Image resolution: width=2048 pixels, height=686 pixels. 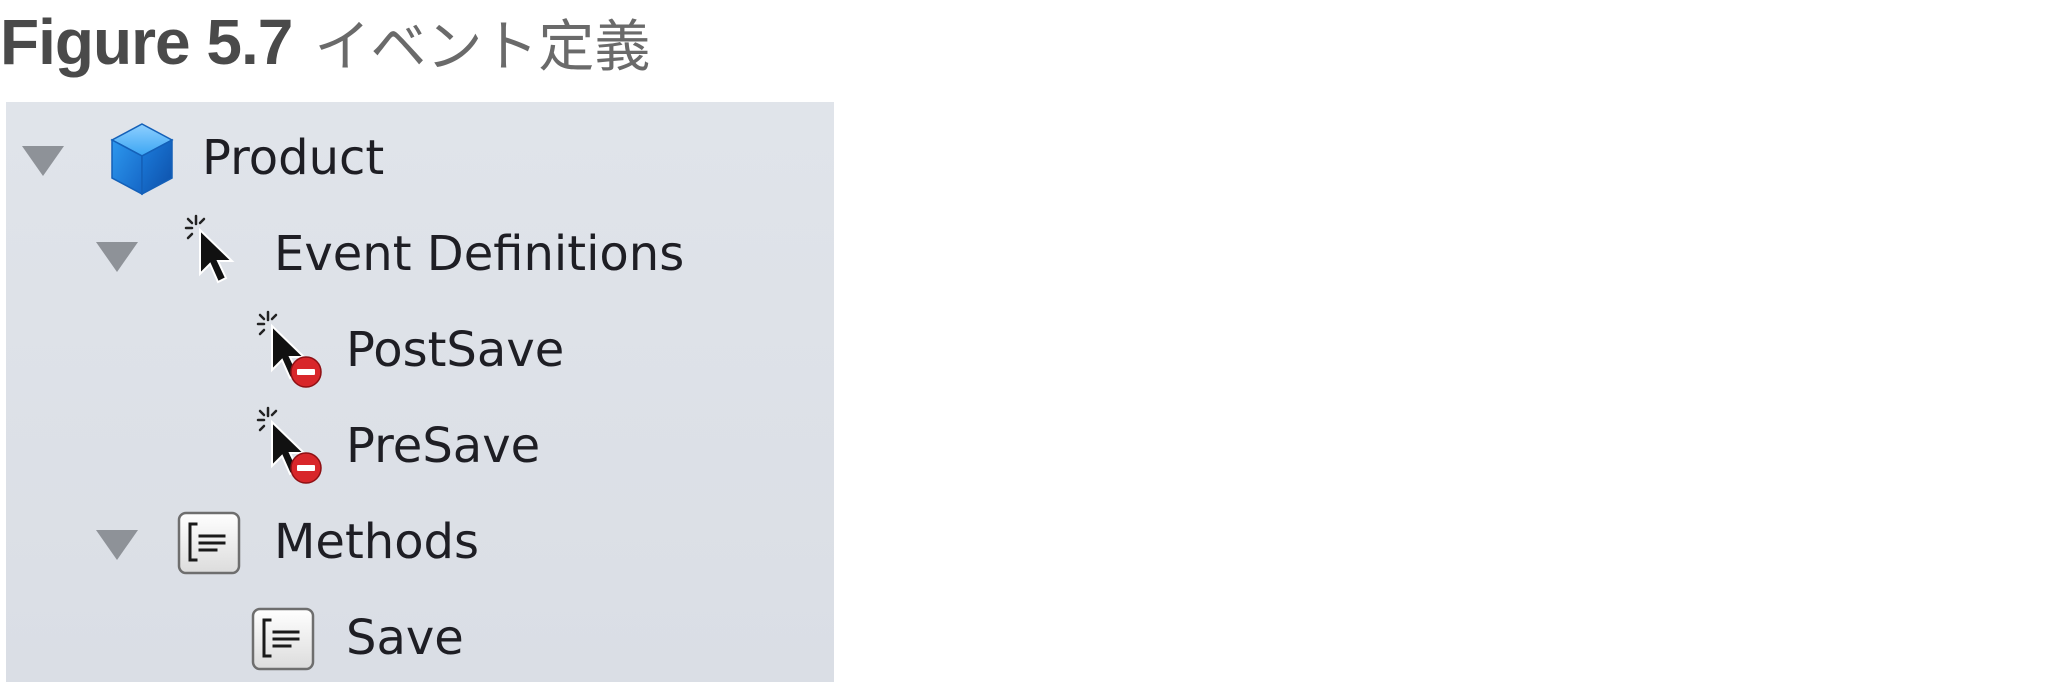 What do you see at coordinates (405, 638) in the screenshot?
I see `tree-item-label: Save` at bounding box center [405, 638].